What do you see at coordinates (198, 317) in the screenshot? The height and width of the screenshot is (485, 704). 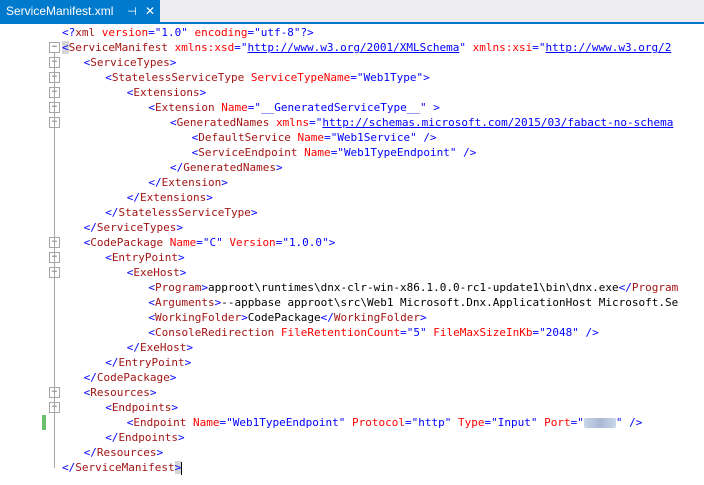 I see `code-token: WorkingFolder` at bounding box center [198, 317].